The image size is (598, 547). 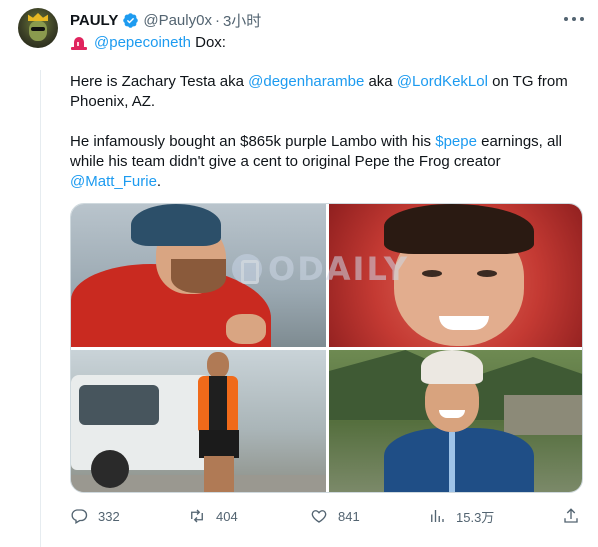 I want to click on reply-count: 332, so click(x=109, y=516).